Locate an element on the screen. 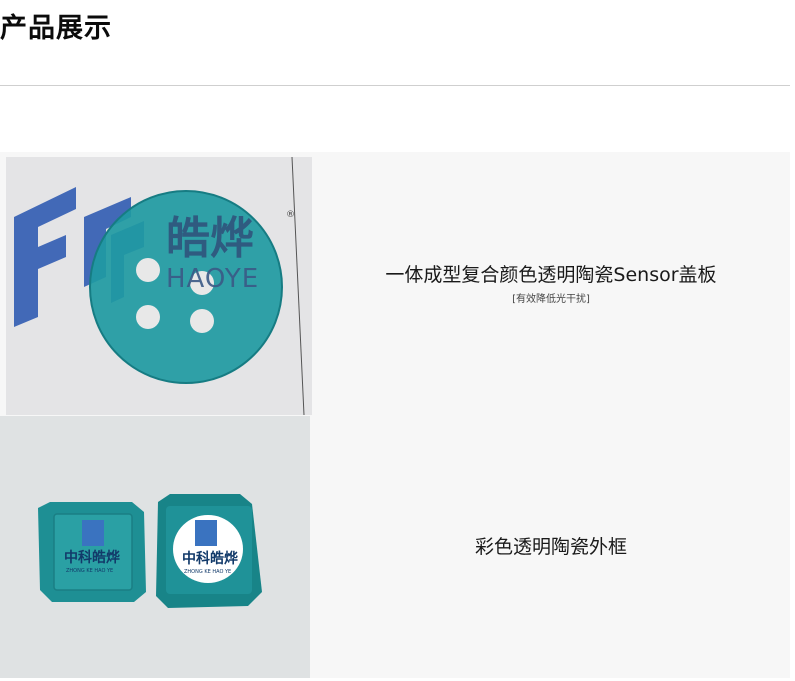 The image size is (795, 681). frame-brand-text-cn: 中科皓烨 is located at coordinates (92, 557).